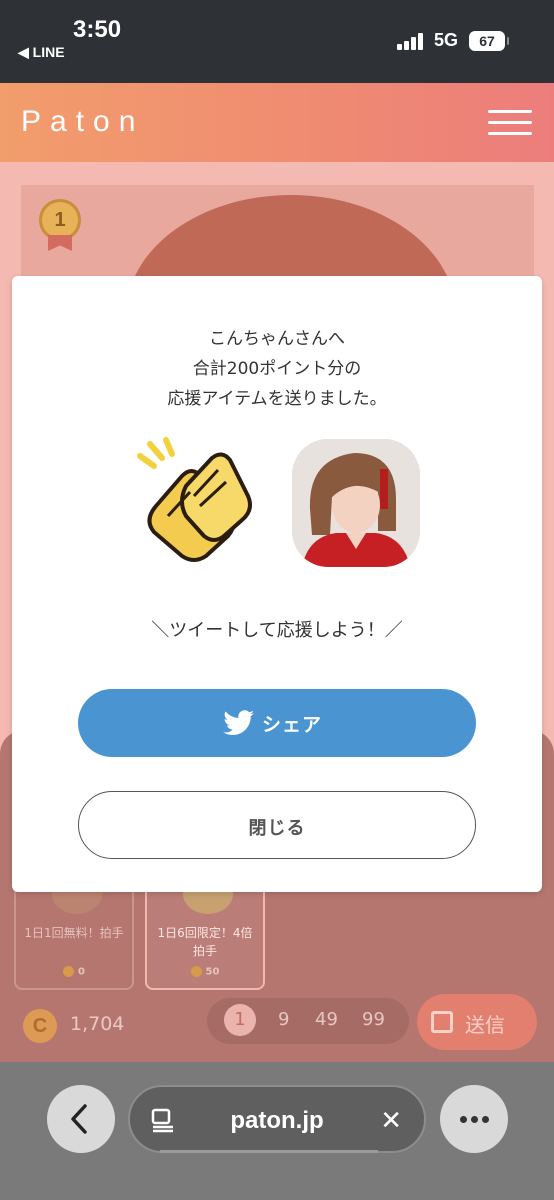 The image size is (554, 1200). I want to click on item-name: 1日1回無料！拍手, so click(74, 933).